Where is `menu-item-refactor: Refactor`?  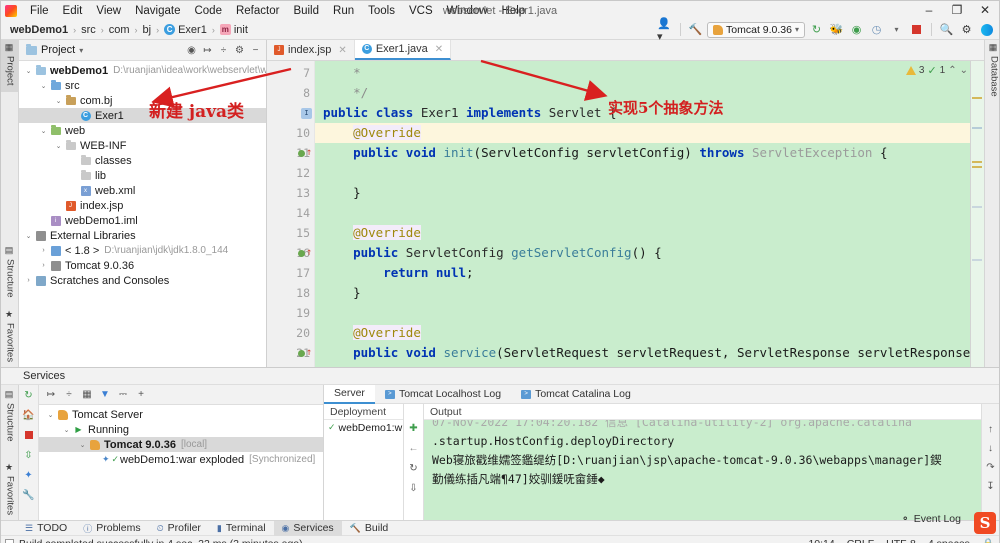 menu-item-refactor: Refactor is located at coordinates (257, 11).